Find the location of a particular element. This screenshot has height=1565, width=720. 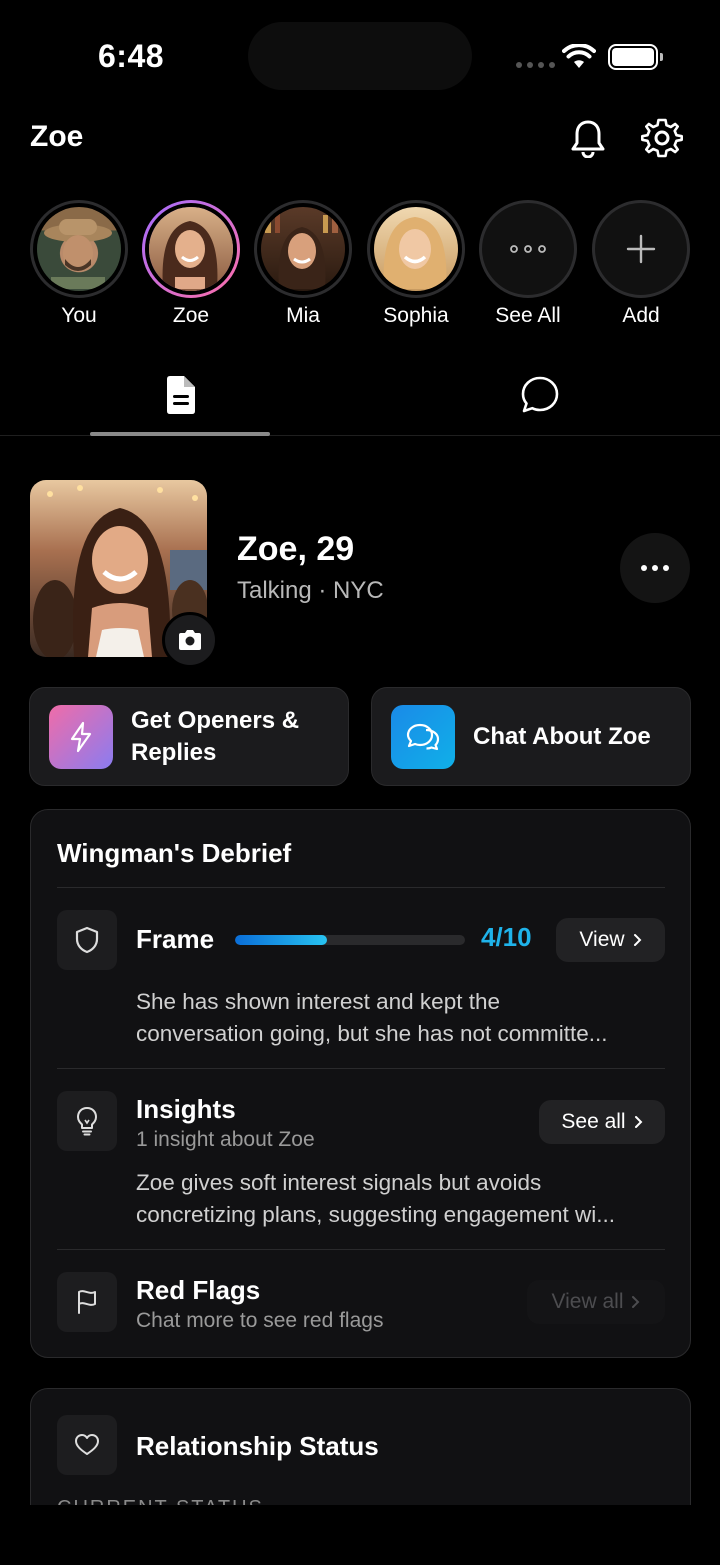

contact-stories-row: You Zoe Mia Sophia See All Add is located at coordinates (360, 270).